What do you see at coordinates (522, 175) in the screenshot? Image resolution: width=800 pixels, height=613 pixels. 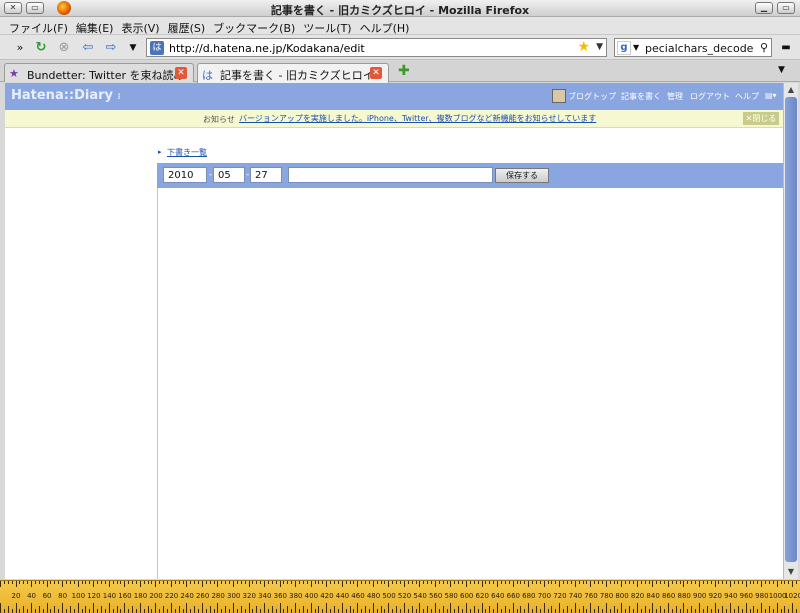 I see `save-button: 保存する` at bounding box center [522, 175].